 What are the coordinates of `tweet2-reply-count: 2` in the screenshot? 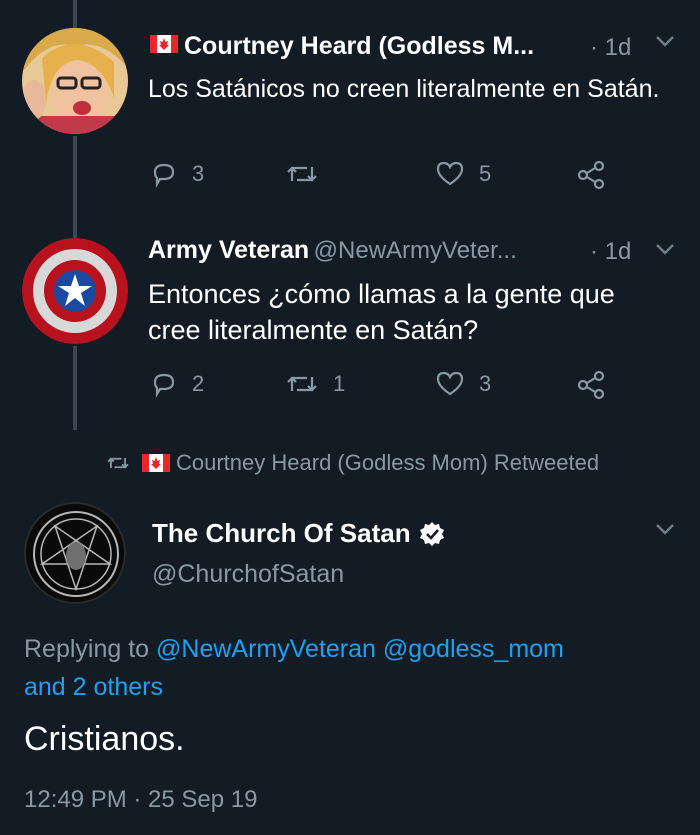 It's located at (198, 383).